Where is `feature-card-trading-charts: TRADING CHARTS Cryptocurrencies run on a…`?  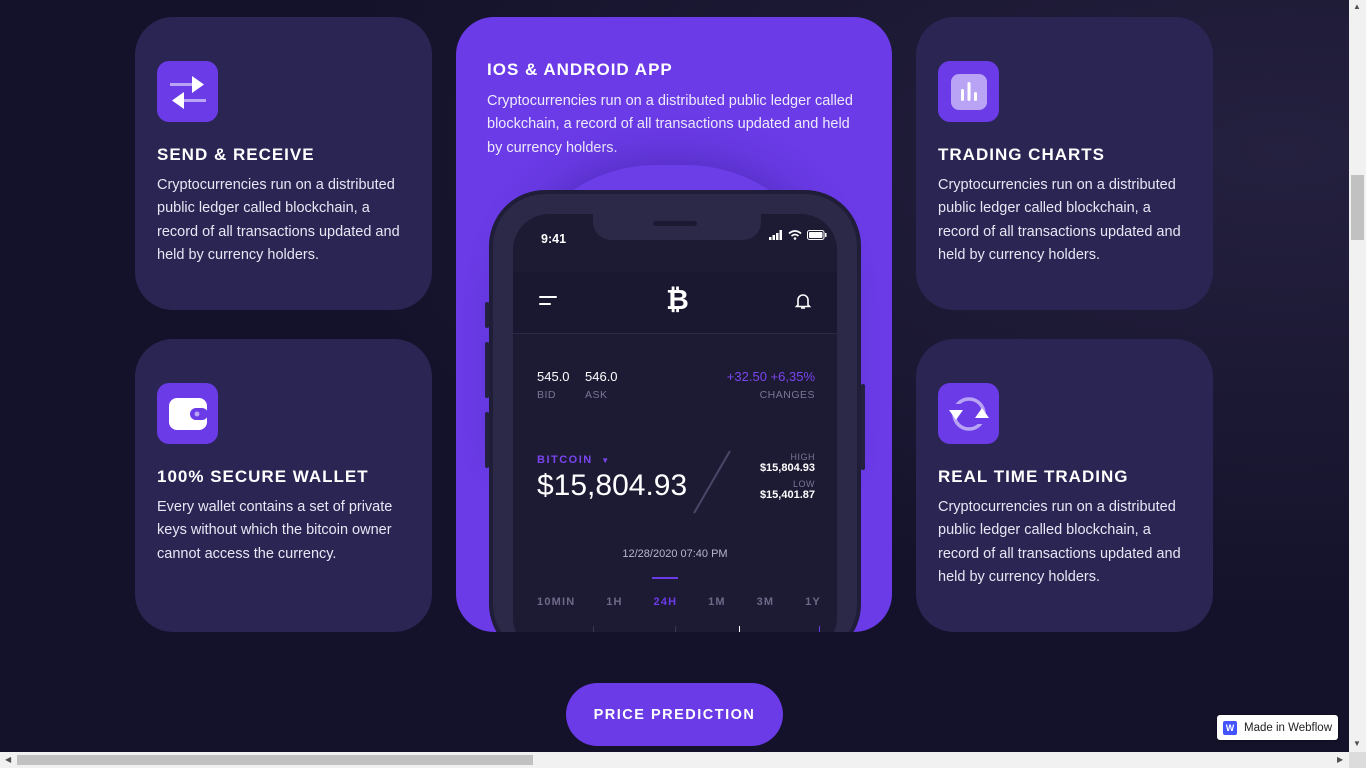 feature-card-trading-charts: TRADING CHARTS Cryptocurrencies run on a… is located at coordinates (1064, 163).